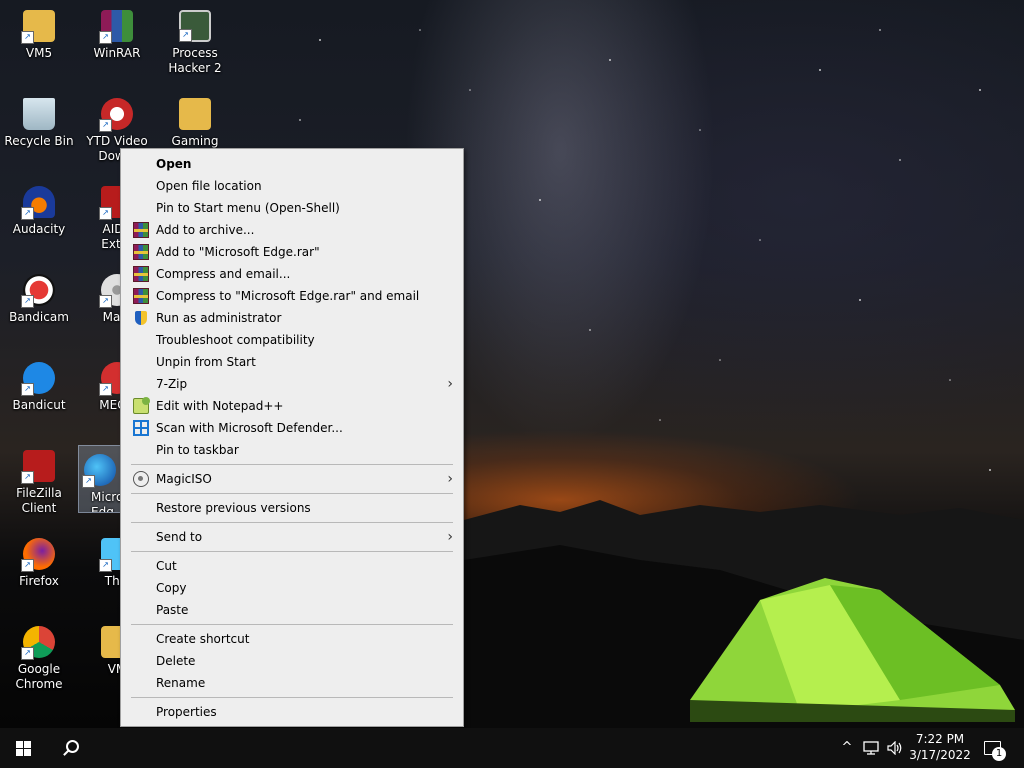 This screenshot has width=1024, height=772. I want to click on menu-item-add-to-rar: Add to "Microsoft Edge.rar", so click(292, 252).